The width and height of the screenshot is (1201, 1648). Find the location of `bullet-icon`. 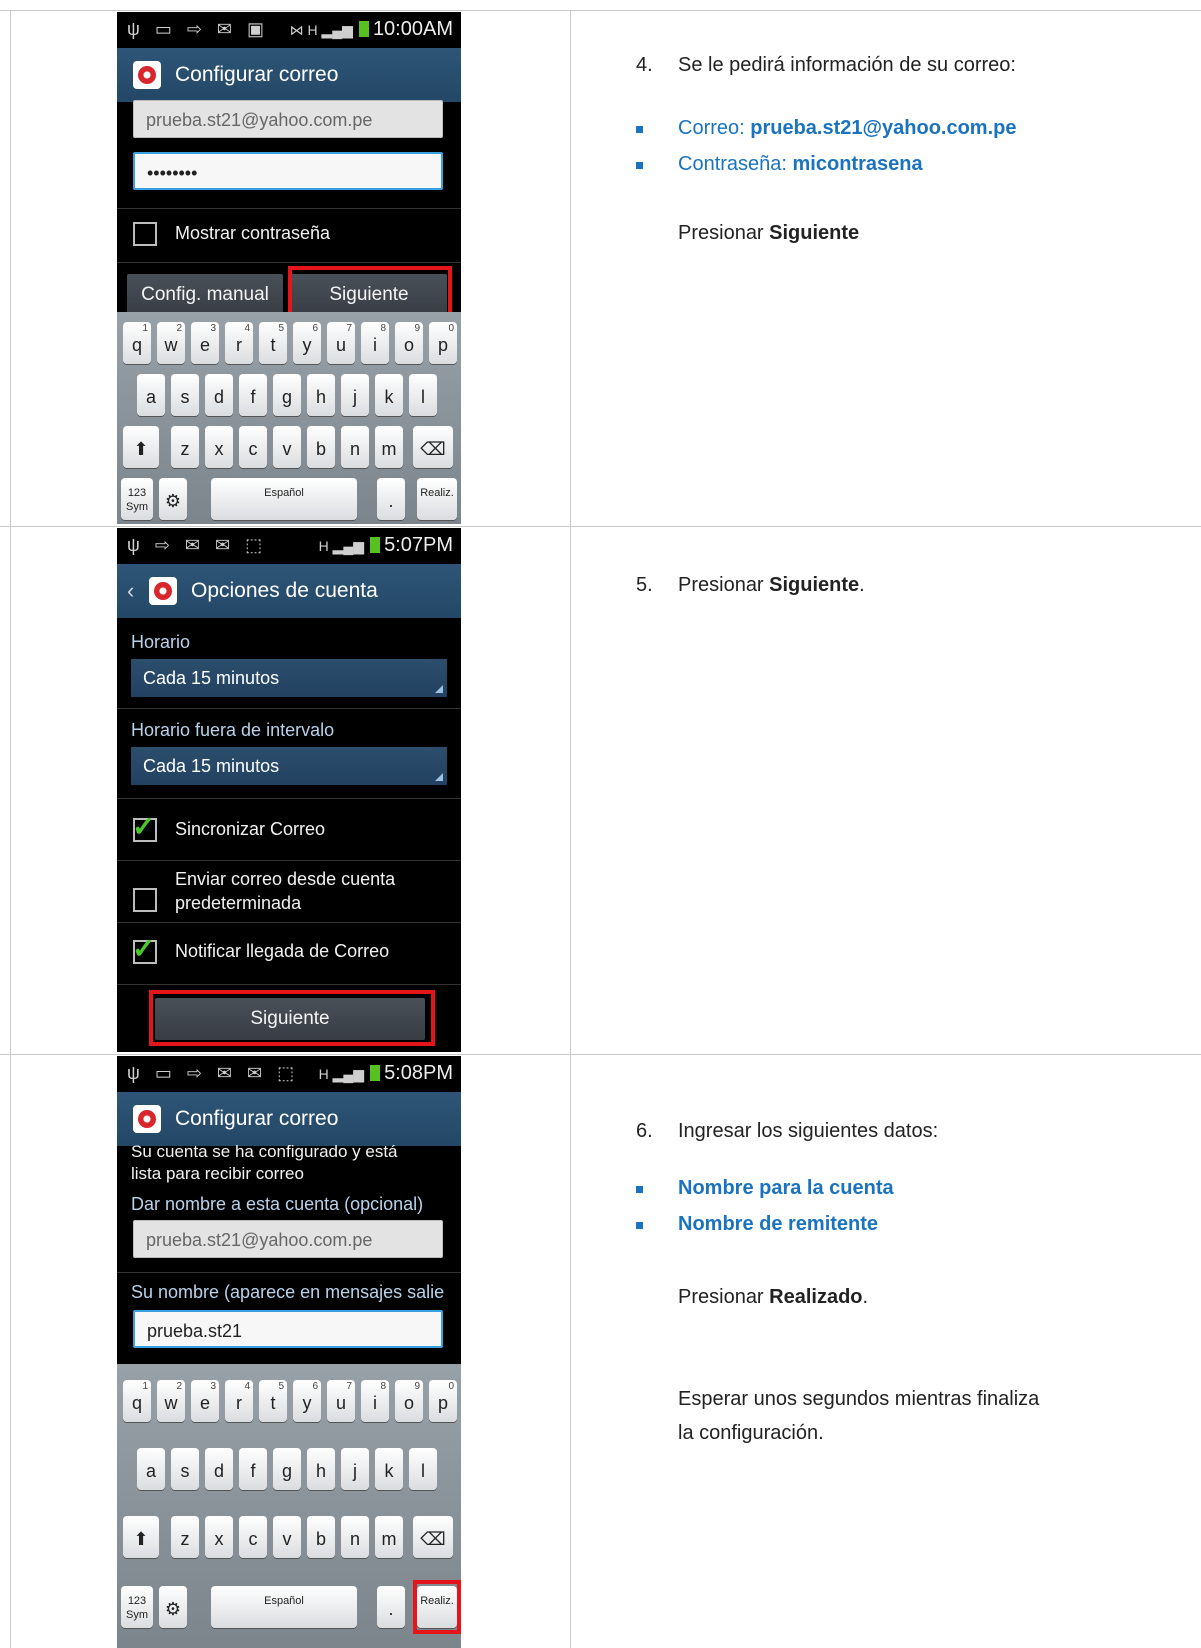

bullet-icon is located at coordinates (639, 165).